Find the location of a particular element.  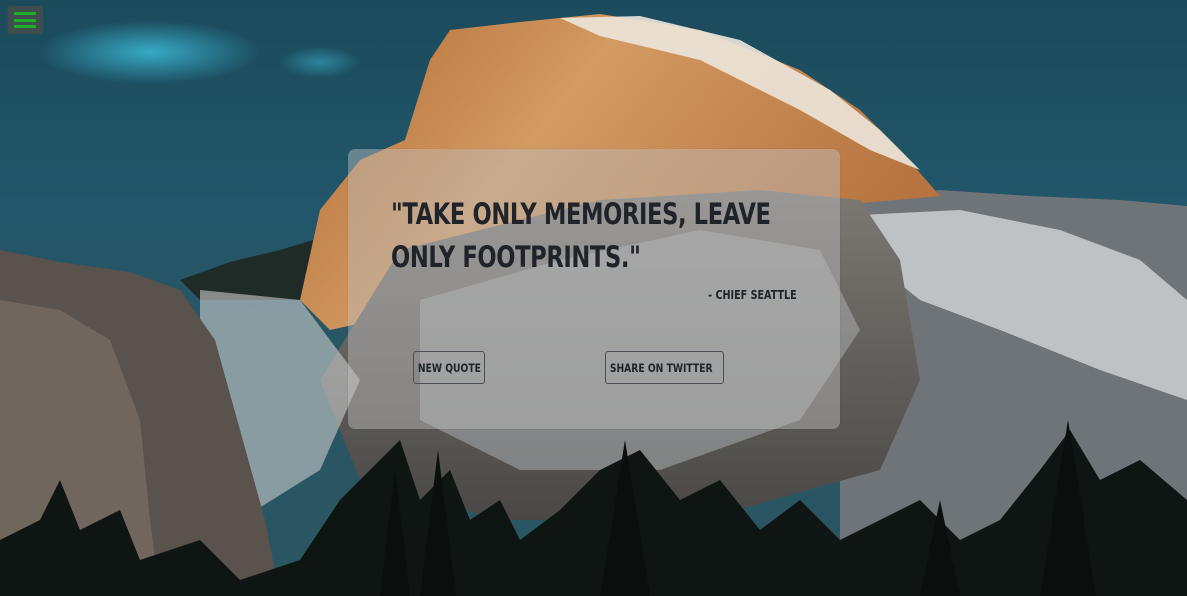

share-on-twitter-button: Share on Twitter is located at coordinates (664, 367).